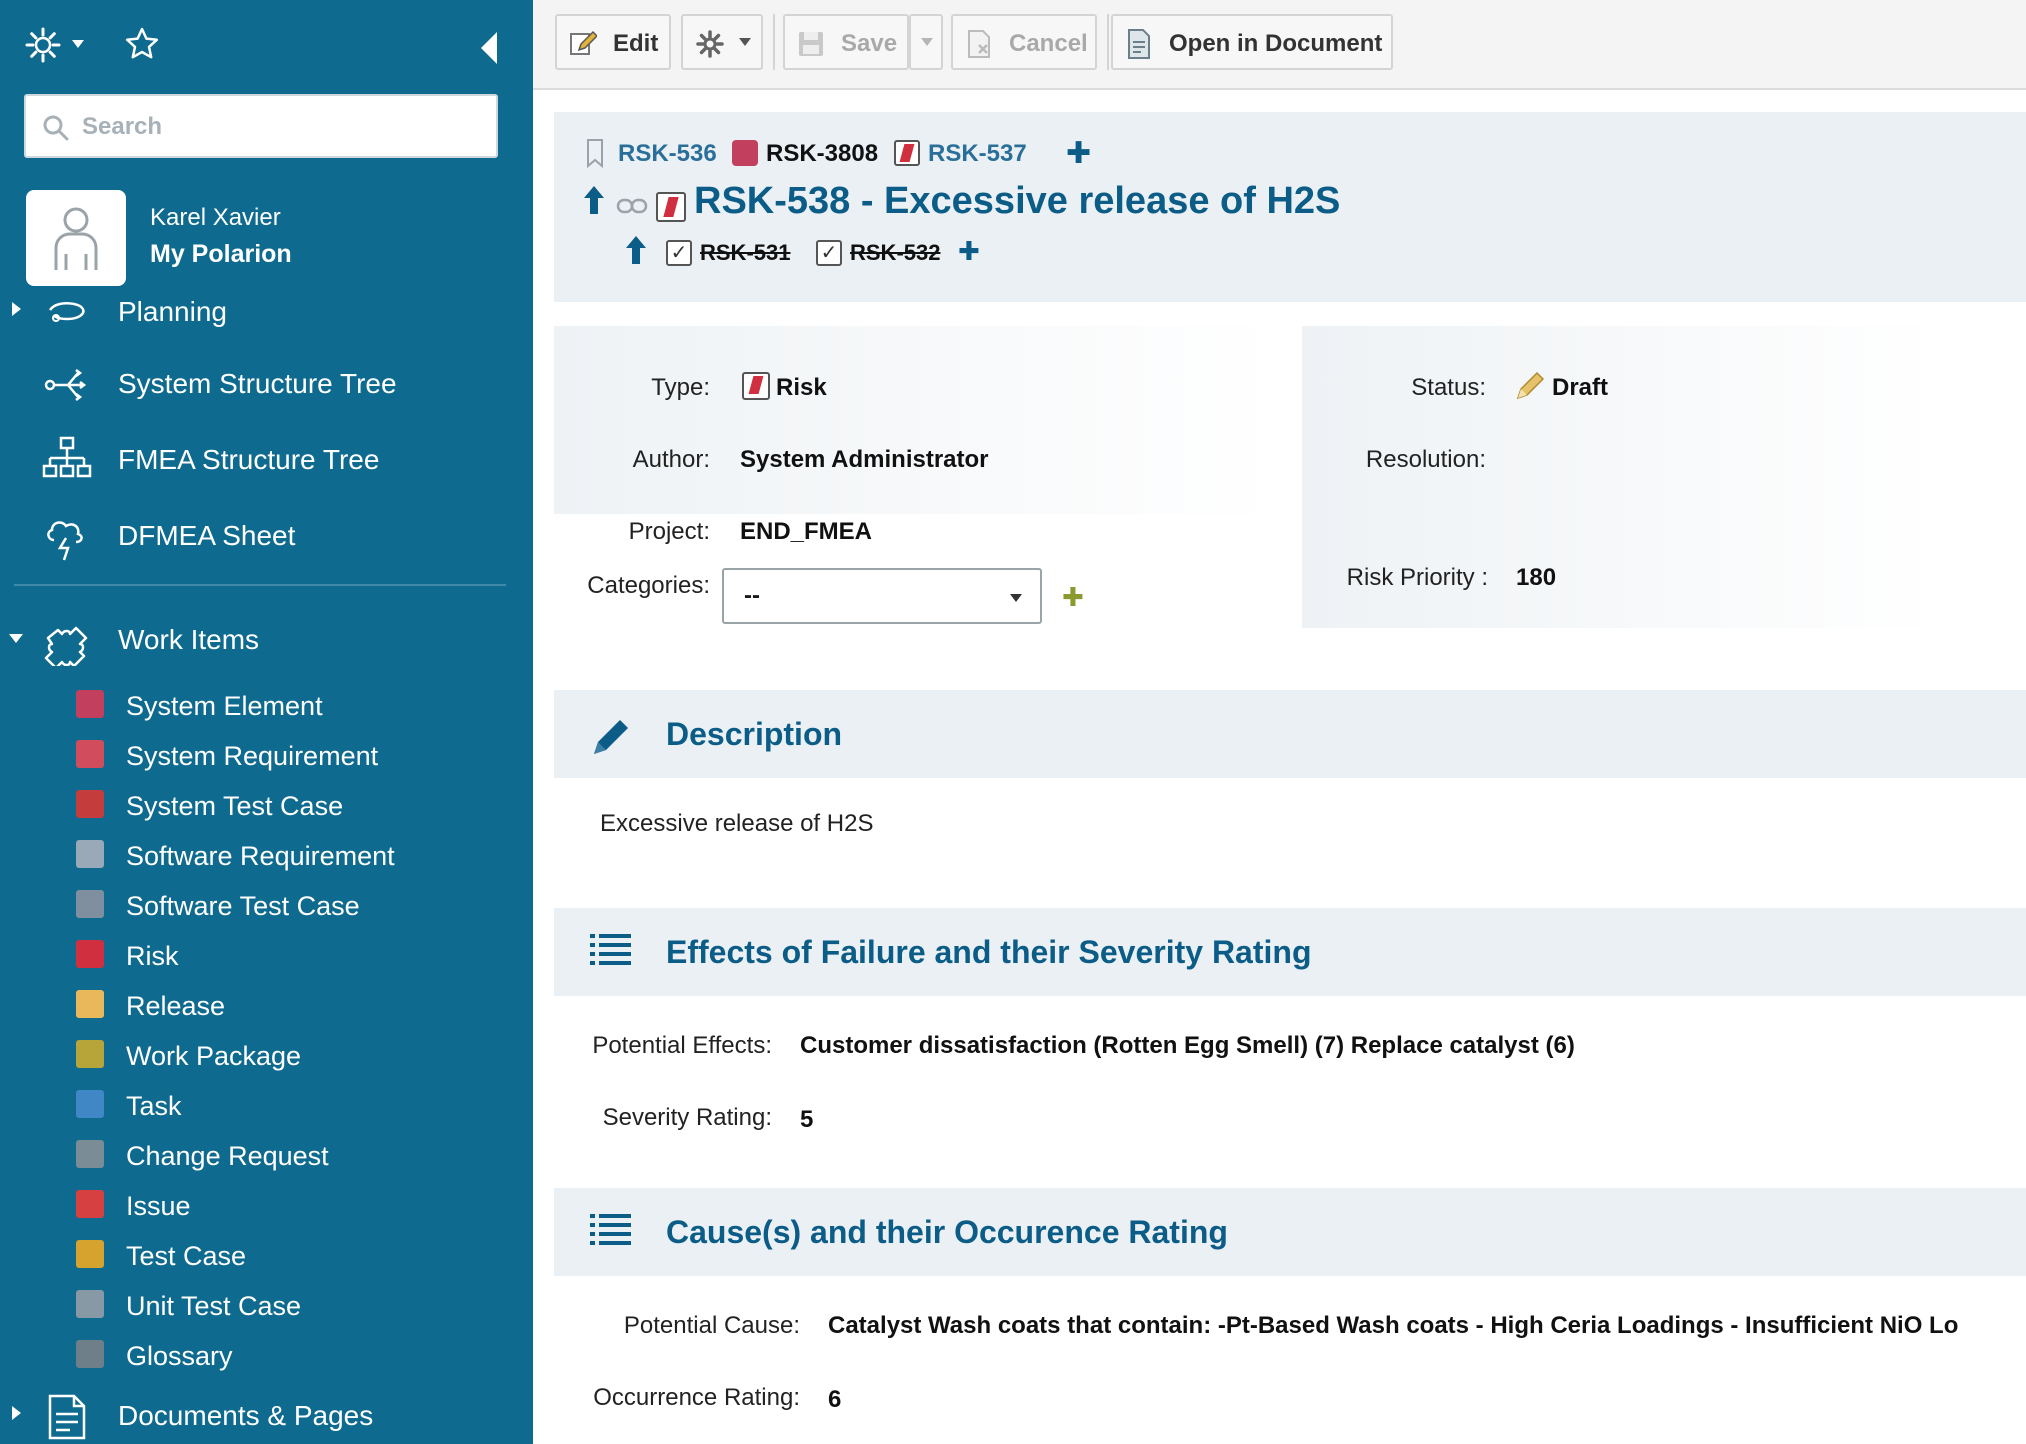 The width and height of the screenshot is (2026, 1444). What do you see at coordinates (801, 387) in the screenshot?
I see `type-value: Risk` at bounding box center [801, 387].